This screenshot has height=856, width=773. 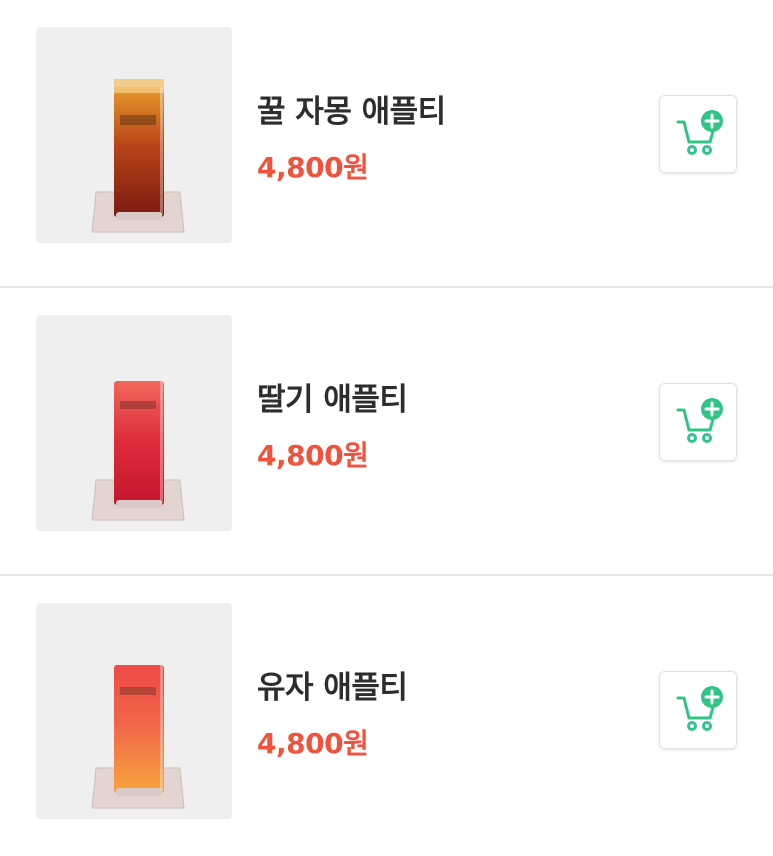 I want to click on product-name: 딸기 애플티, so click(x=332, y=400).